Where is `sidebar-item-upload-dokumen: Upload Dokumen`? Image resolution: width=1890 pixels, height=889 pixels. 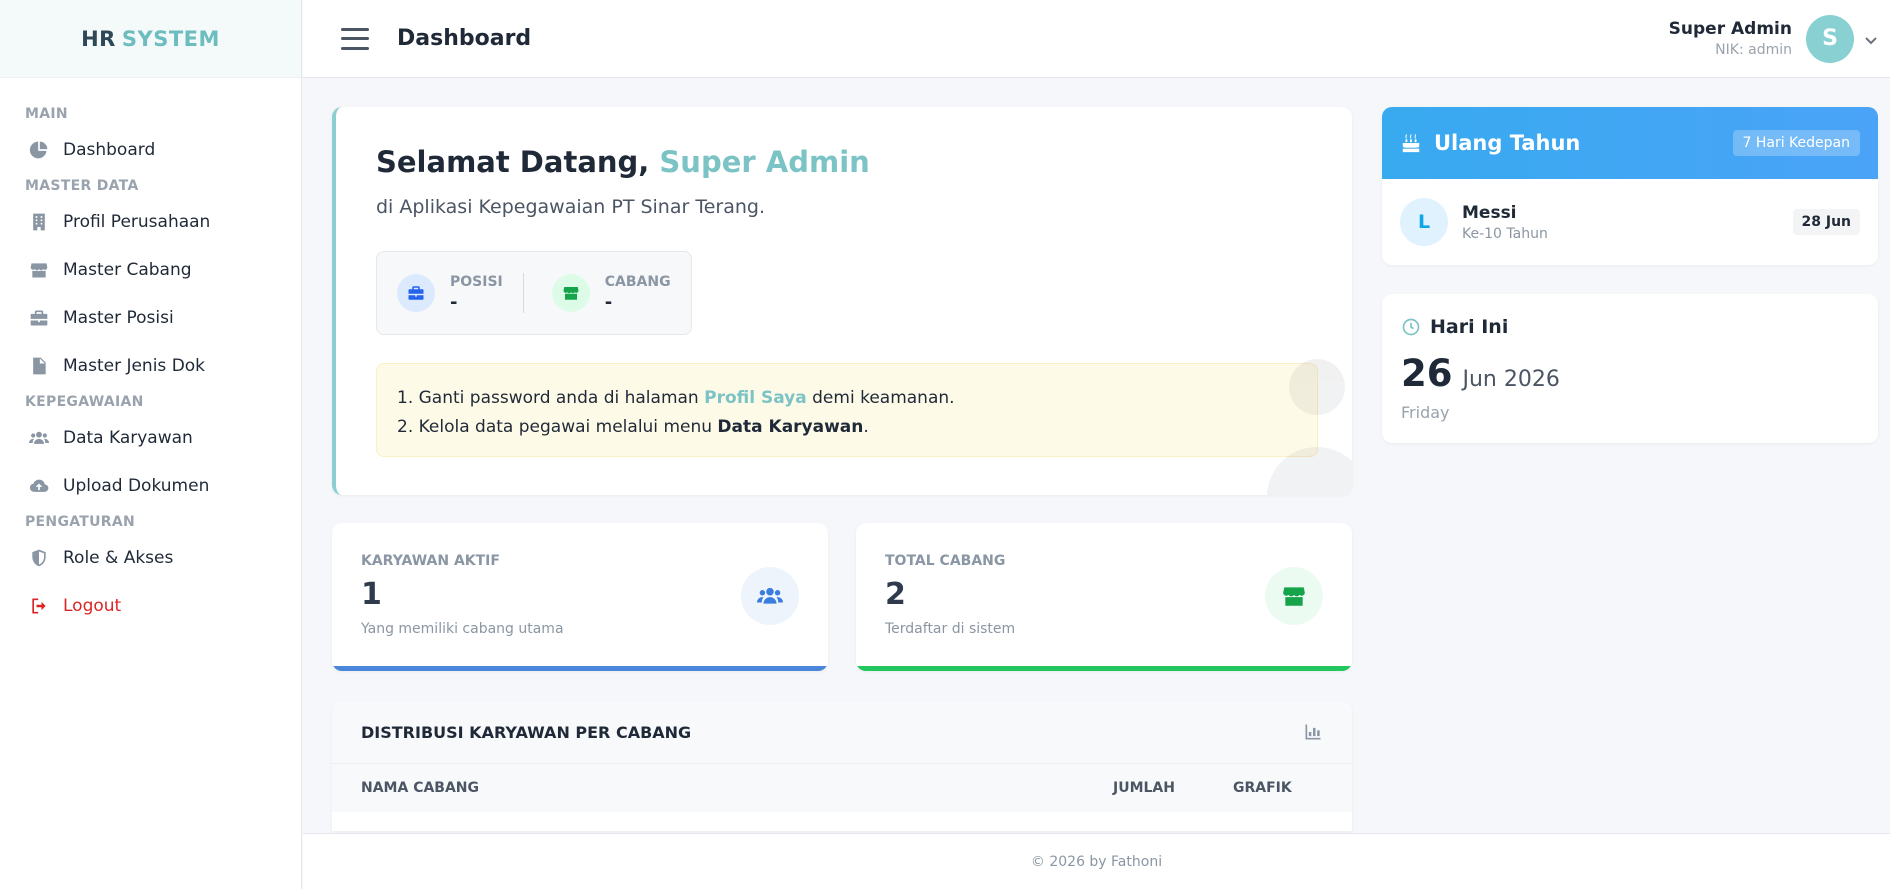
sidebar-item-upload-dokumen: Upload Dokumen is located at coordinates (150, 486).